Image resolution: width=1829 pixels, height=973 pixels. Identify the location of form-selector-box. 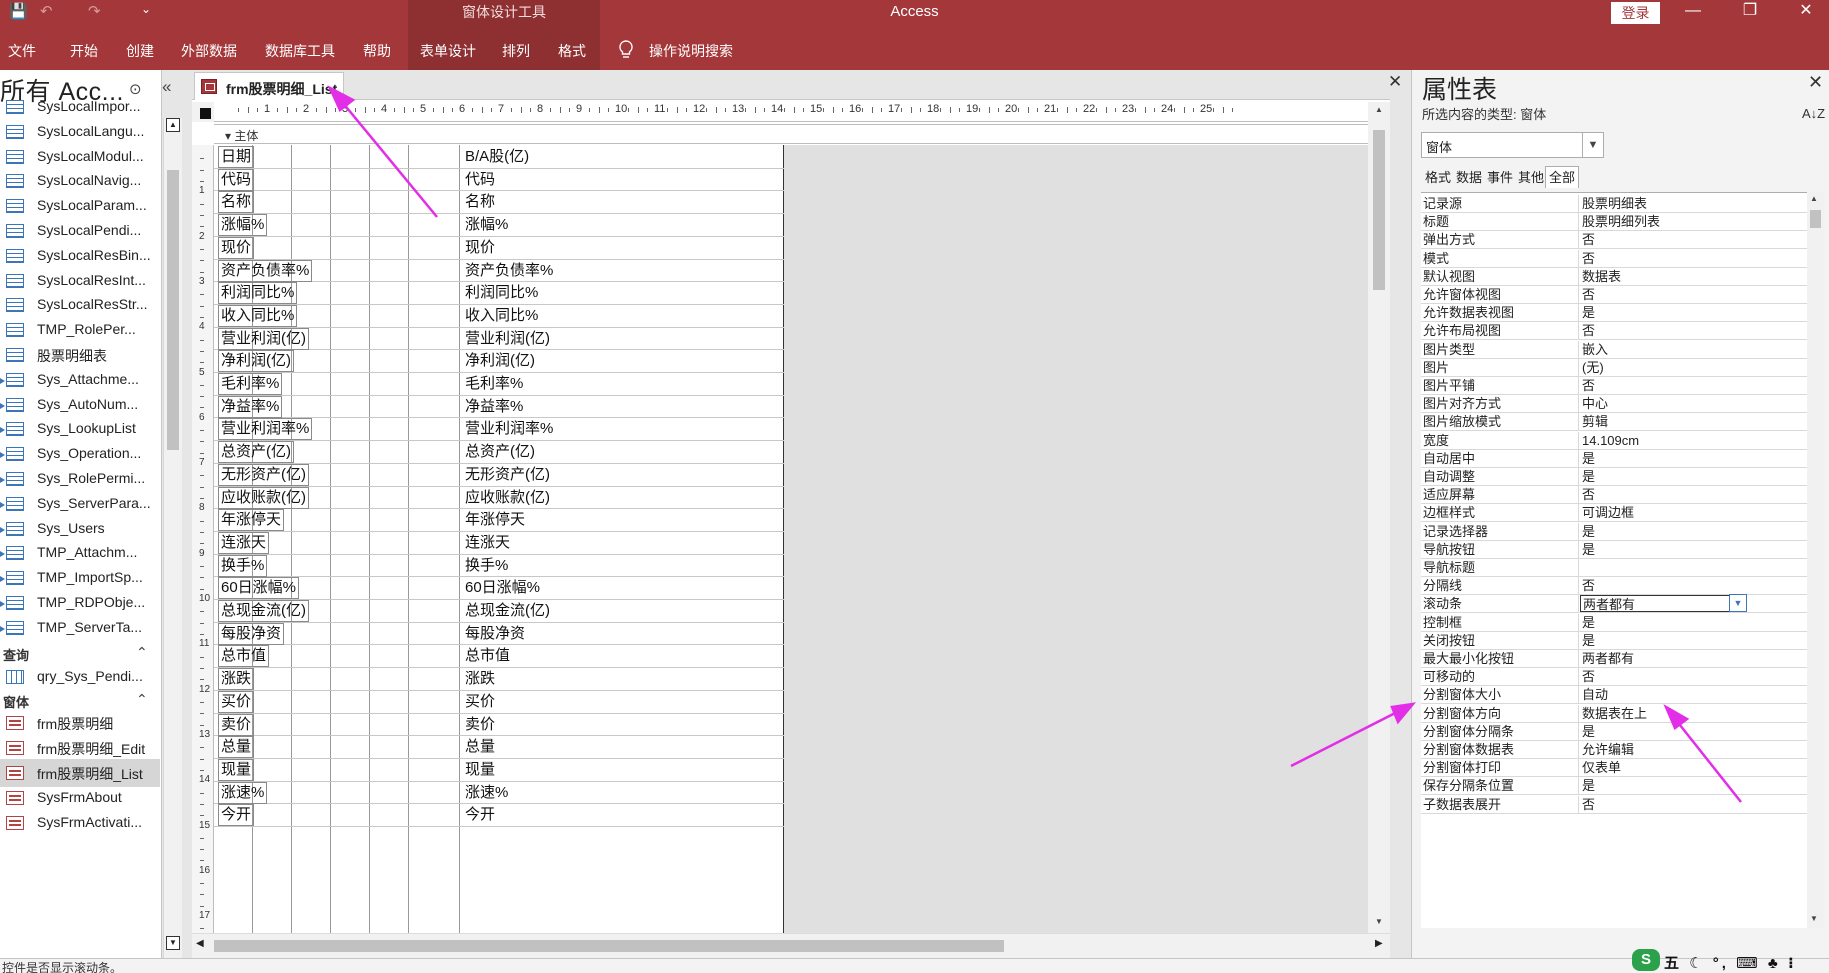
(205, 113).